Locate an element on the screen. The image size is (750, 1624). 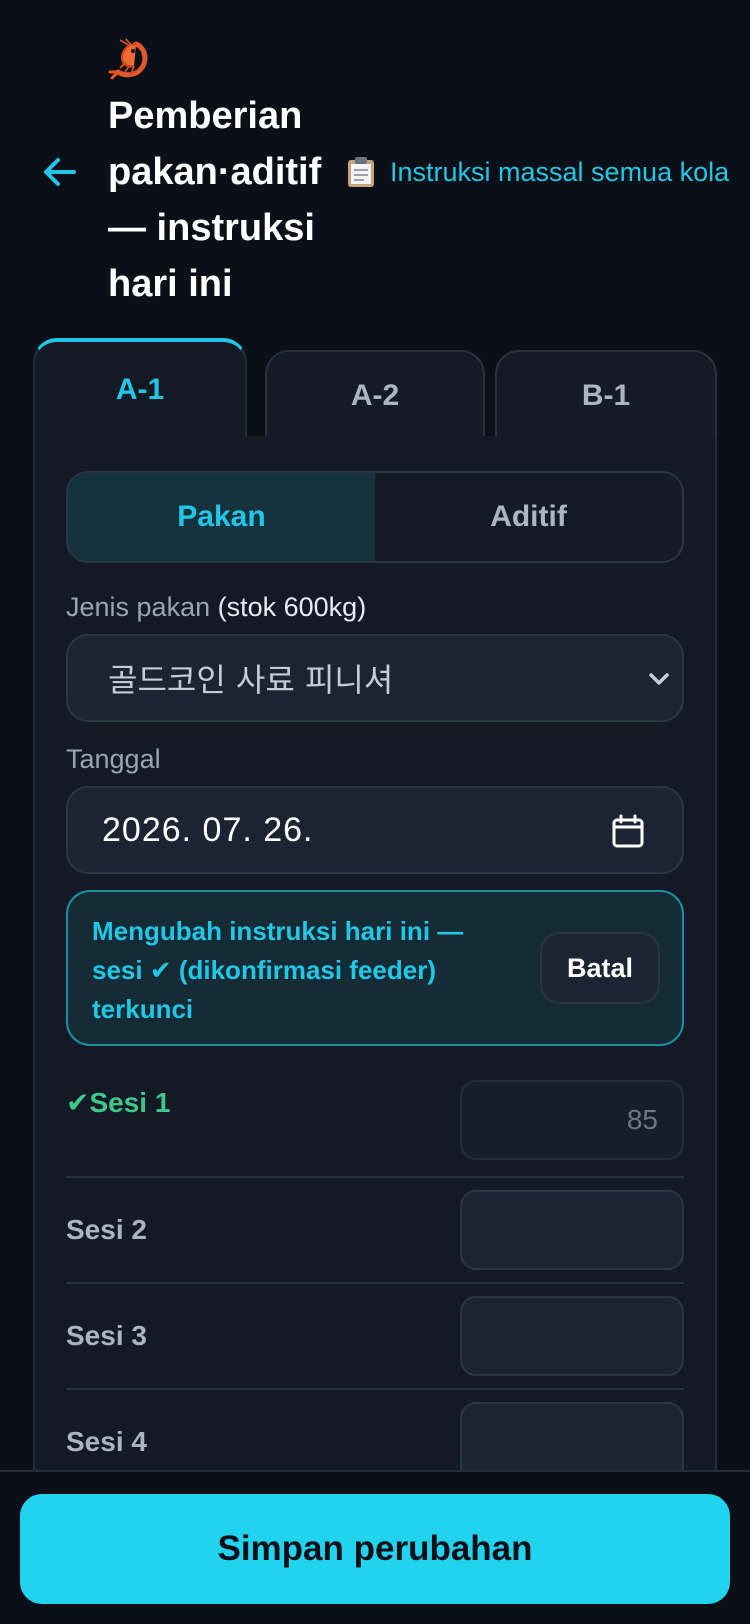
feed-stock: (stok 600kg) is located at coordinates (292, 607).